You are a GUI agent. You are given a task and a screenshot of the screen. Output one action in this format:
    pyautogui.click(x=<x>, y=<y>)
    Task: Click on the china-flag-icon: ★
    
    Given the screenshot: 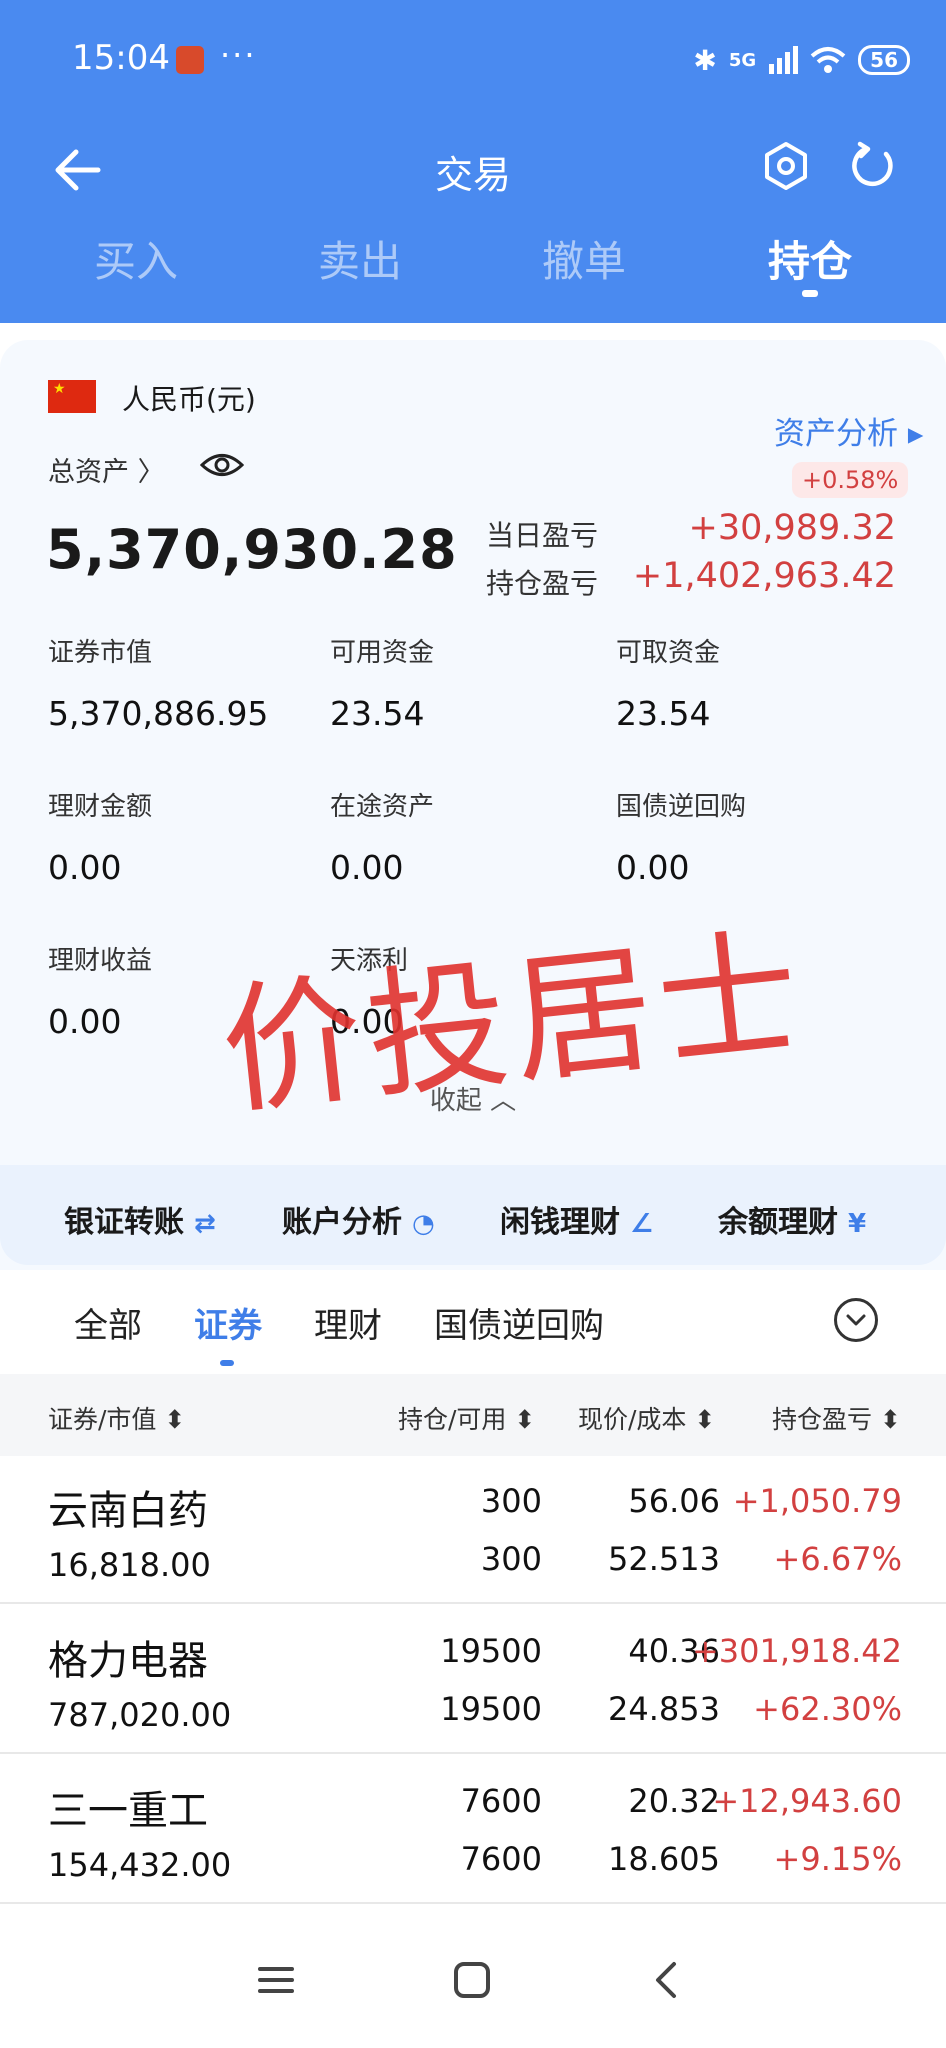 What is the action you would take?
    pyautogui.click(x=72, y=396)
    